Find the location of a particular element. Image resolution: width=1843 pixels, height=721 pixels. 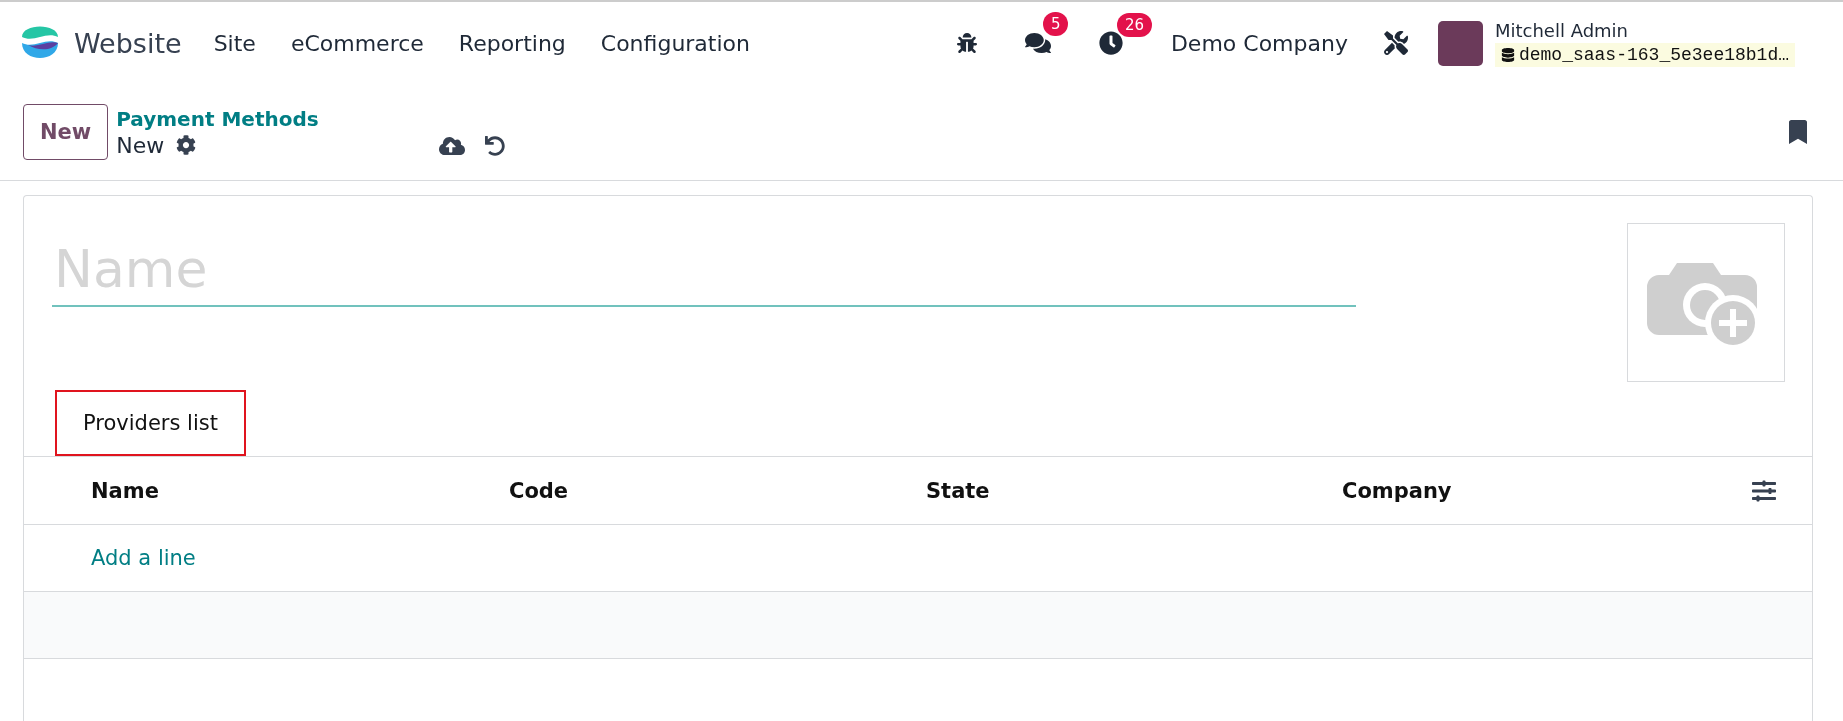

app-name: Website is located at coordinates (128, 43).